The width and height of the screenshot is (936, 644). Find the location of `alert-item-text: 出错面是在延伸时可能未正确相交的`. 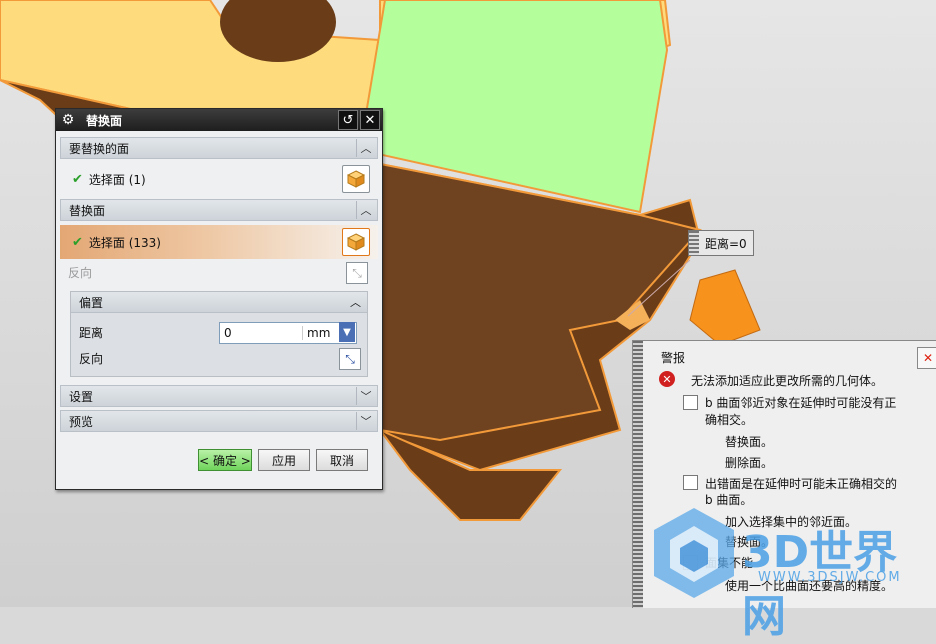

alert-item-text: 出错面是在延伸时可能未正确相交的 is located at coordinates (801, 484).